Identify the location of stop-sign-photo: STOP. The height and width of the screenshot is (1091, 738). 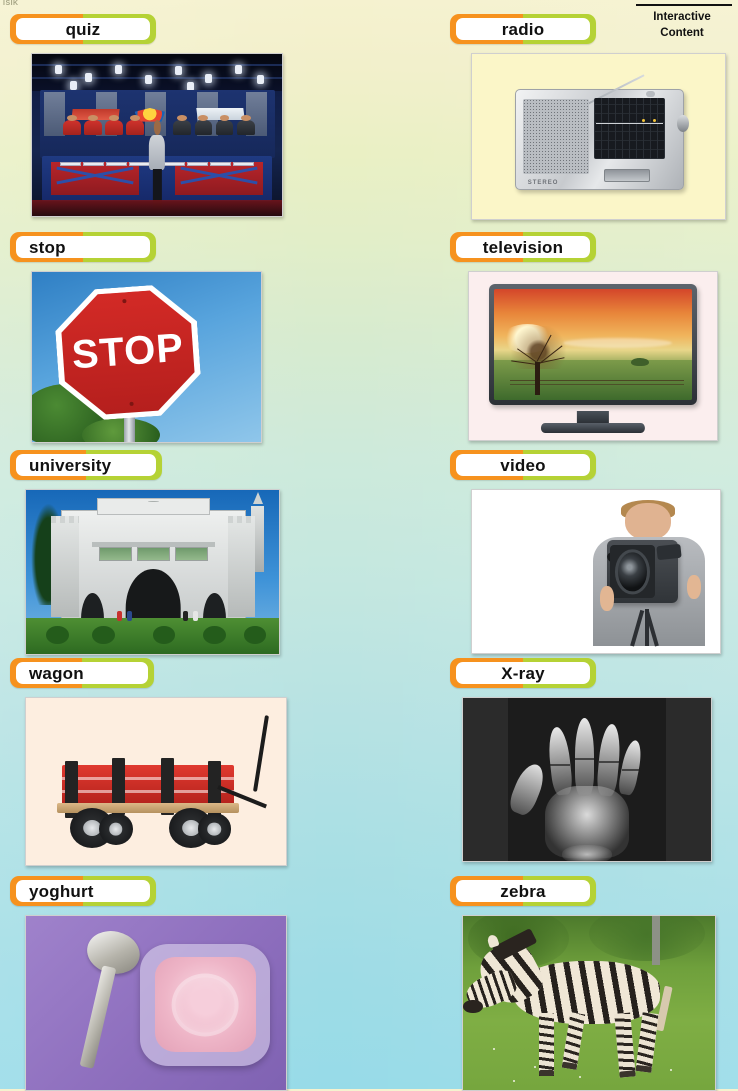
(146, 357).